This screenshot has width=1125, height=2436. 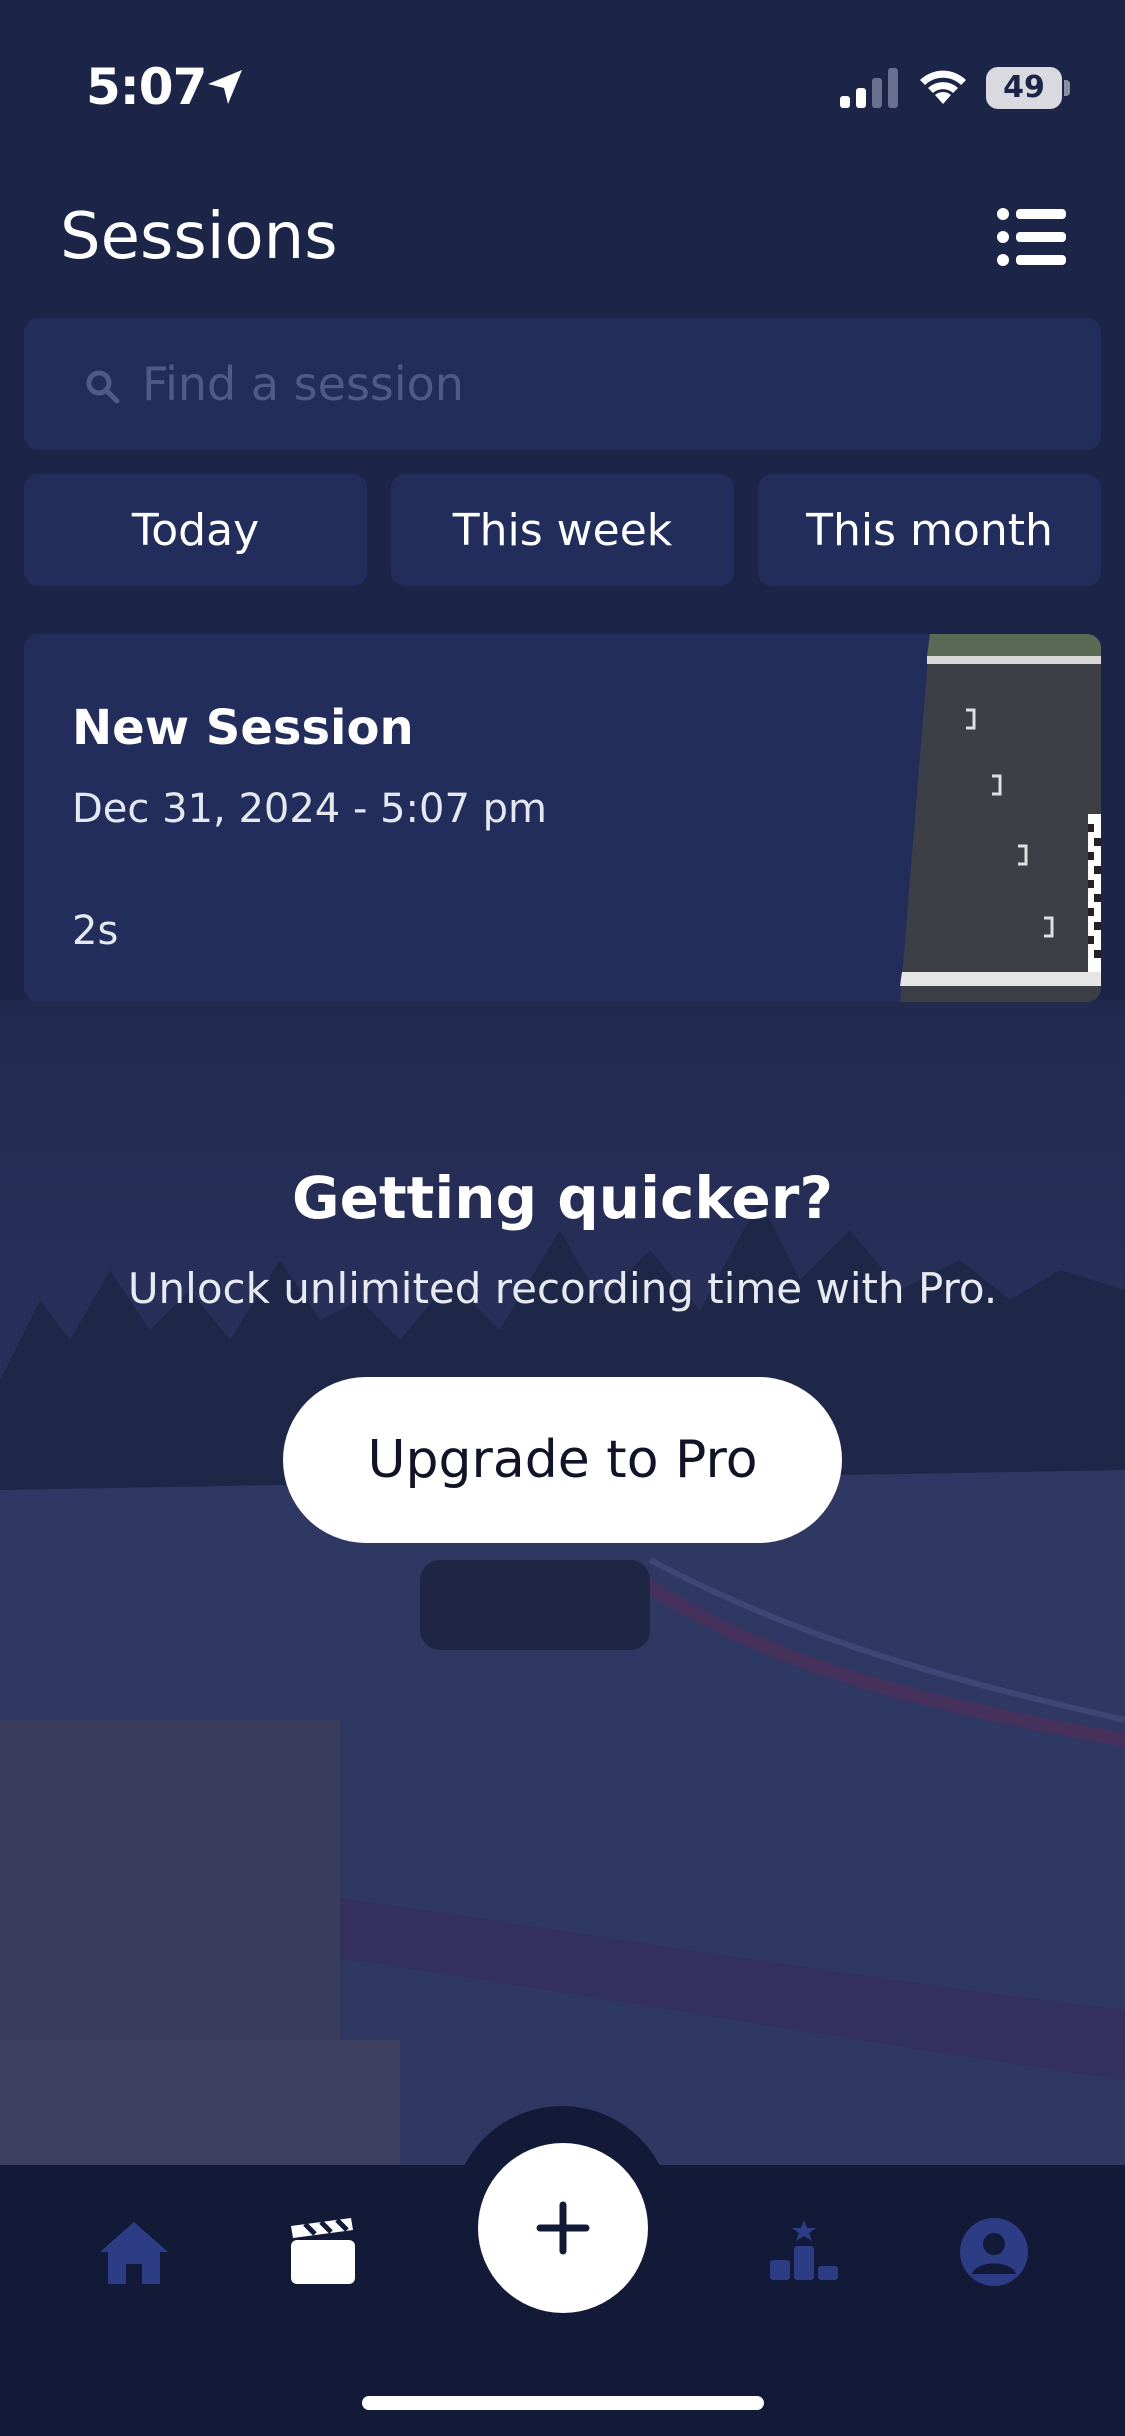 I want to click on wifi-icon, so click(x=943, y=87).